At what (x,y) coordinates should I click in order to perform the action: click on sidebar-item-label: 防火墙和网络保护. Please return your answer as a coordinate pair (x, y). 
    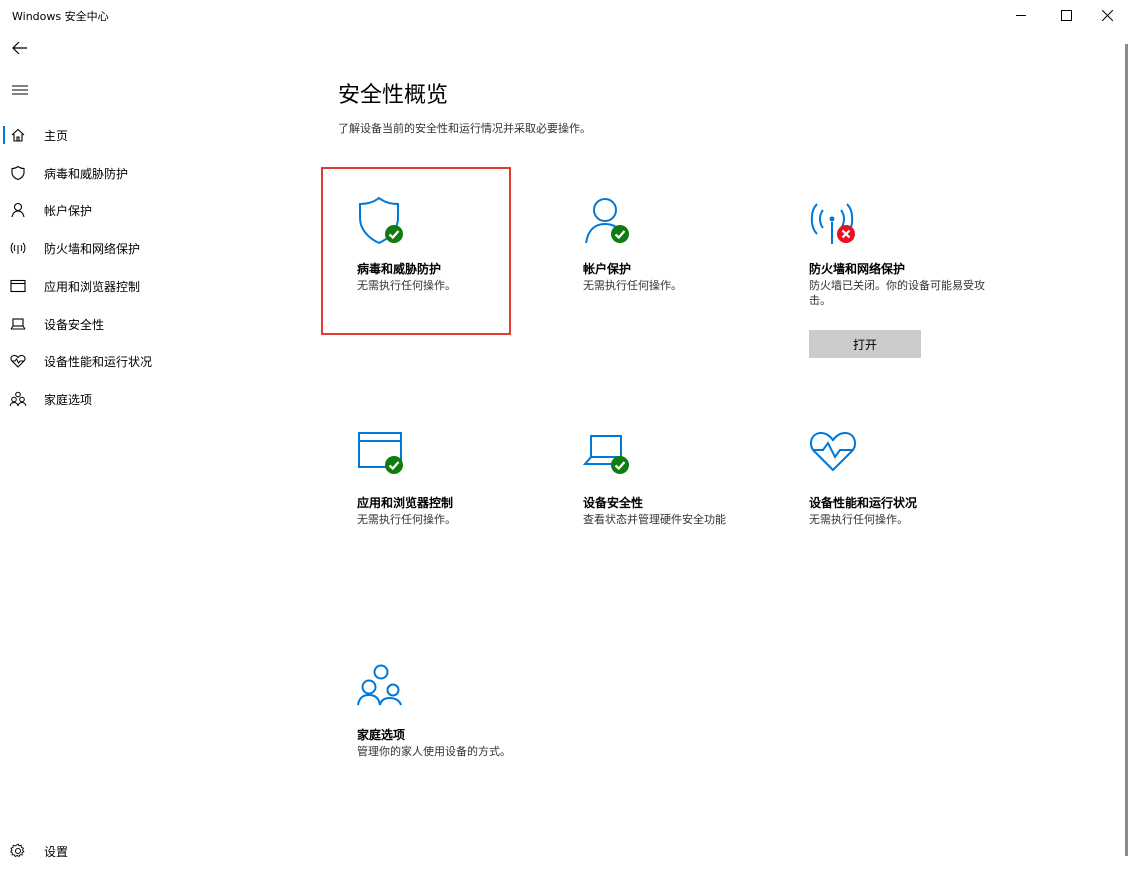
    Looking at the image, I should click on (92, 248).